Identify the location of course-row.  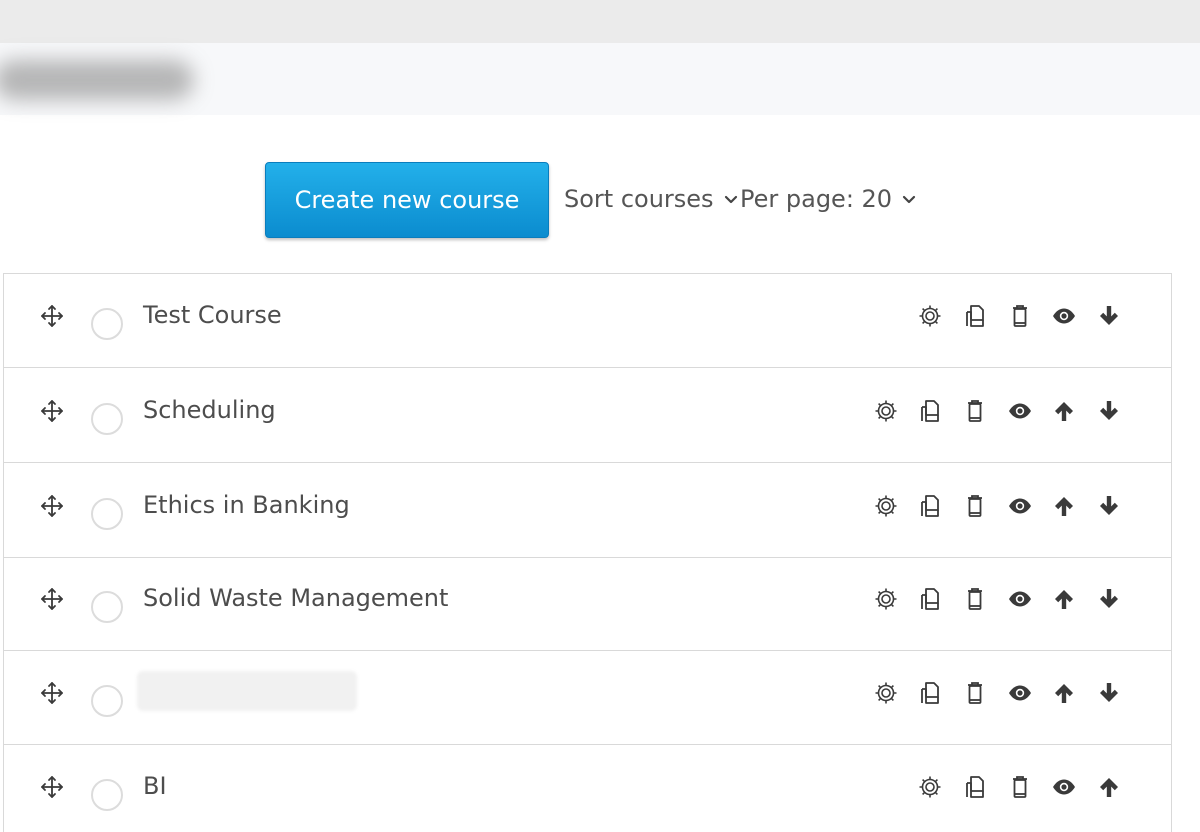
(587, 698).